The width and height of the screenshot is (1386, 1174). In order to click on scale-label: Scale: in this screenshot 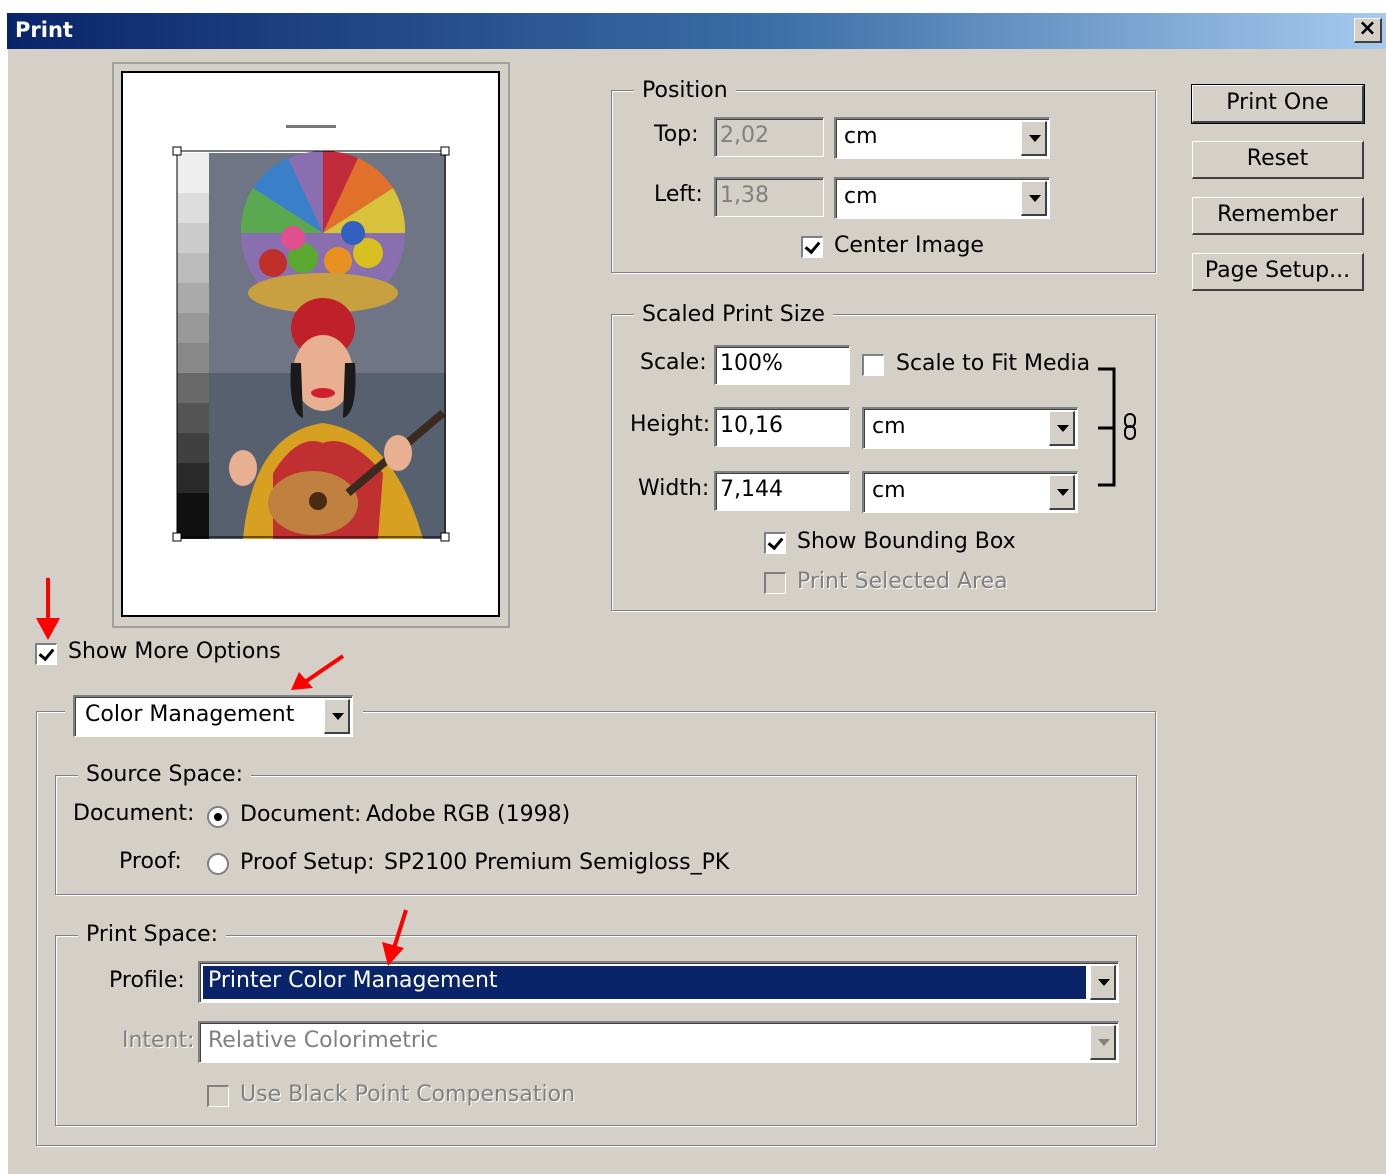, I will do `click(673, 362)`.